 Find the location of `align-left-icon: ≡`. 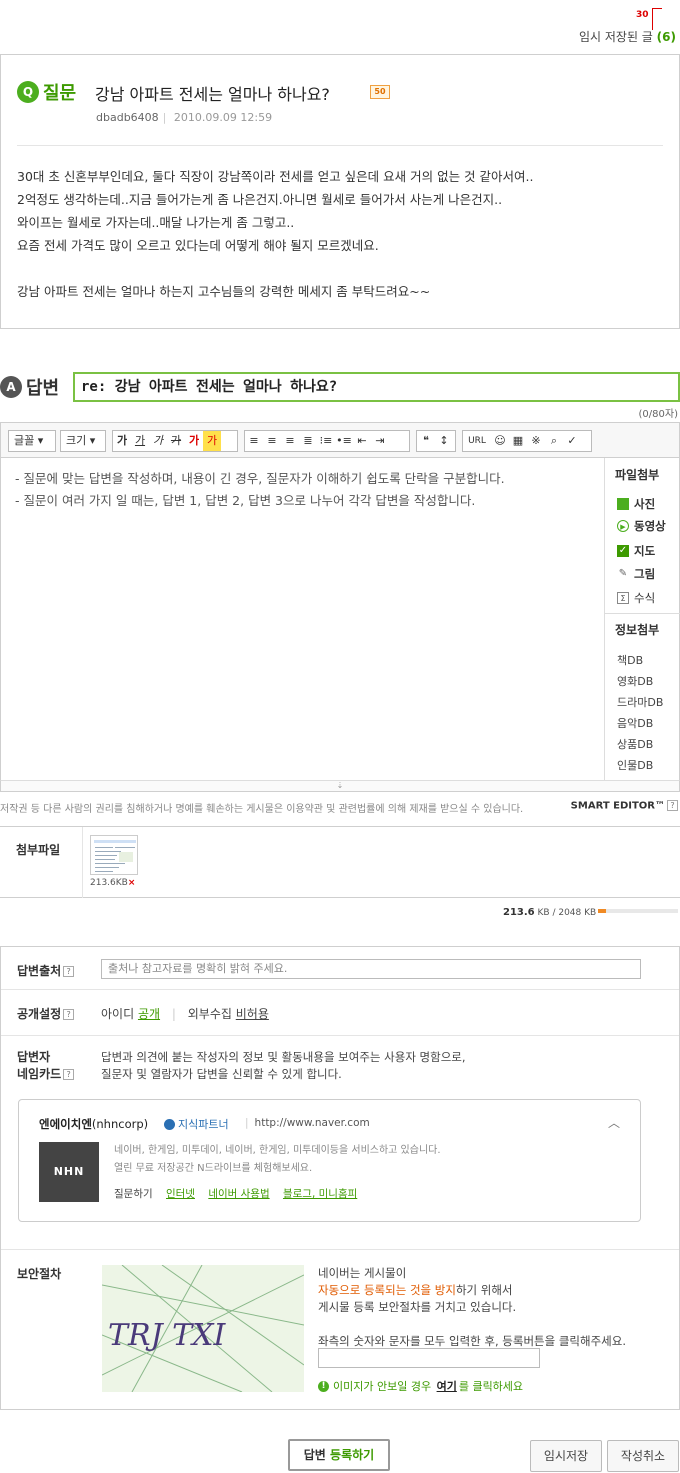

align-left-icon: ≡ is located at coordinates (254, 441).